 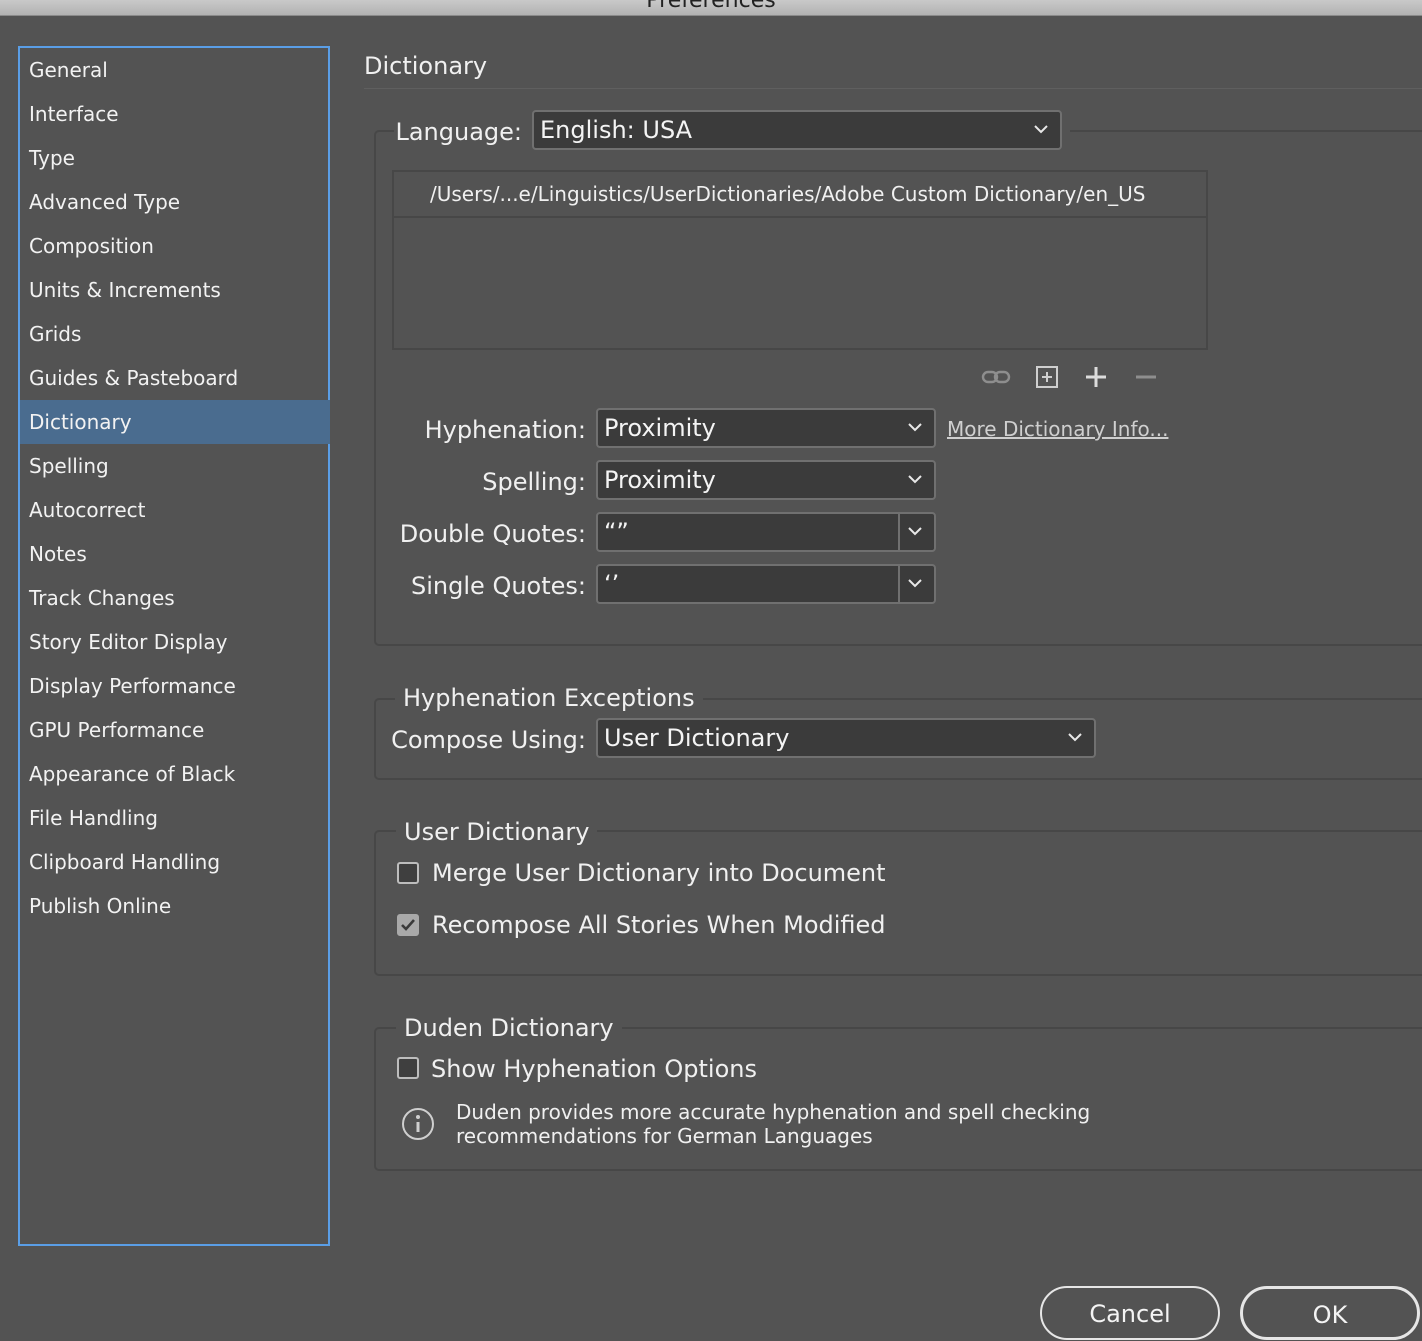 I want to click on recompose-stories-checkbox, so click(x=408, y=925).